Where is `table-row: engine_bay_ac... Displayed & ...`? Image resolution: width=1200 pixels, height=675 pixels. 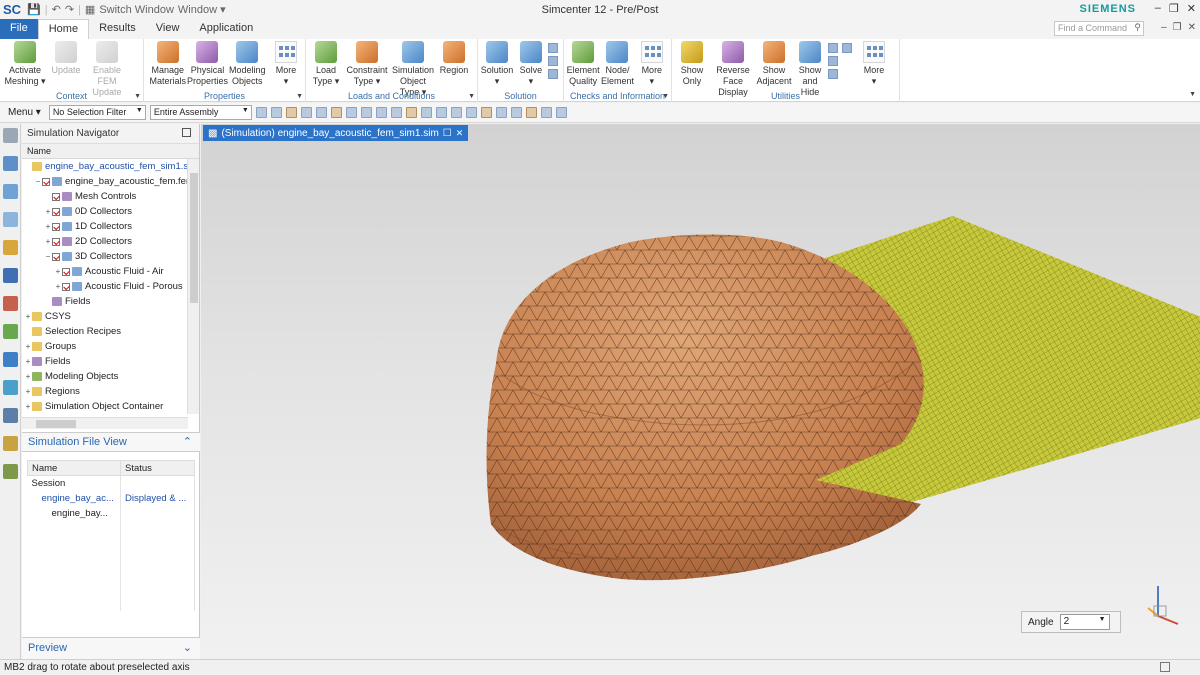 table-row: engine_bay_ac... Displayed & ... is located at coordinates (111, 498).